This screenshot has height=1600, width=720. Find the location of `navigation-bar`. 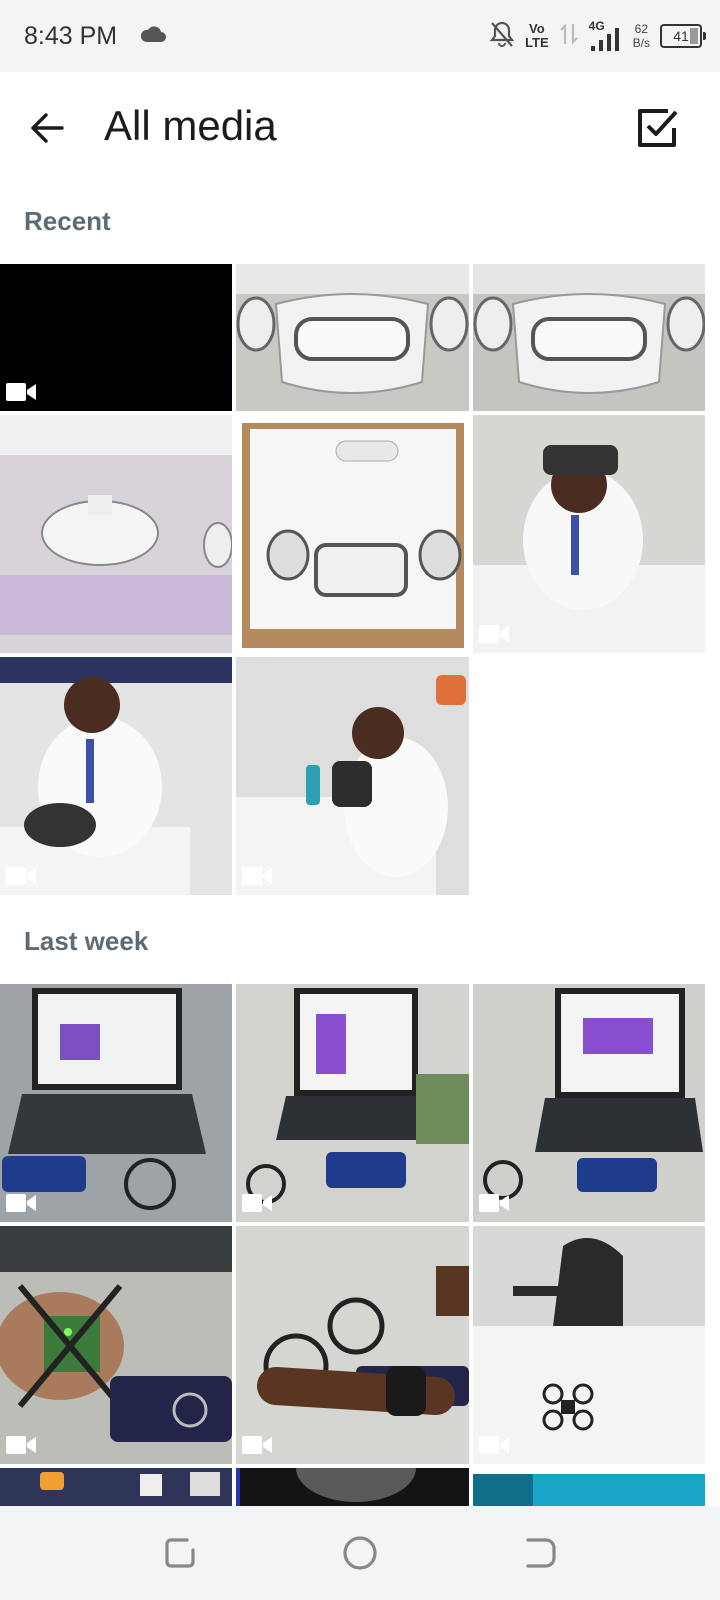

navigation-bar is located at coordinates (360, 1553).